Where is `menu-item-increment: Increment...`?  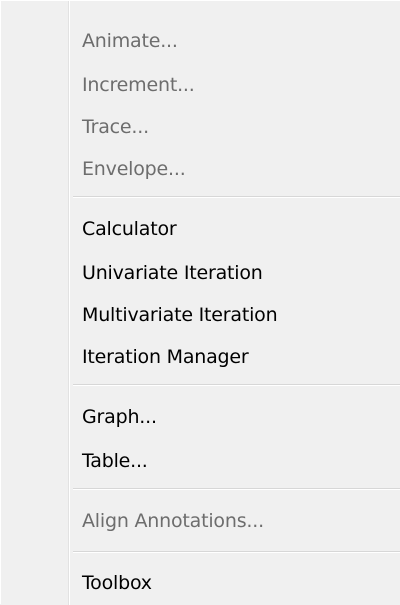 menu-item-increment: Increment... is located at coordinates (138, 85).